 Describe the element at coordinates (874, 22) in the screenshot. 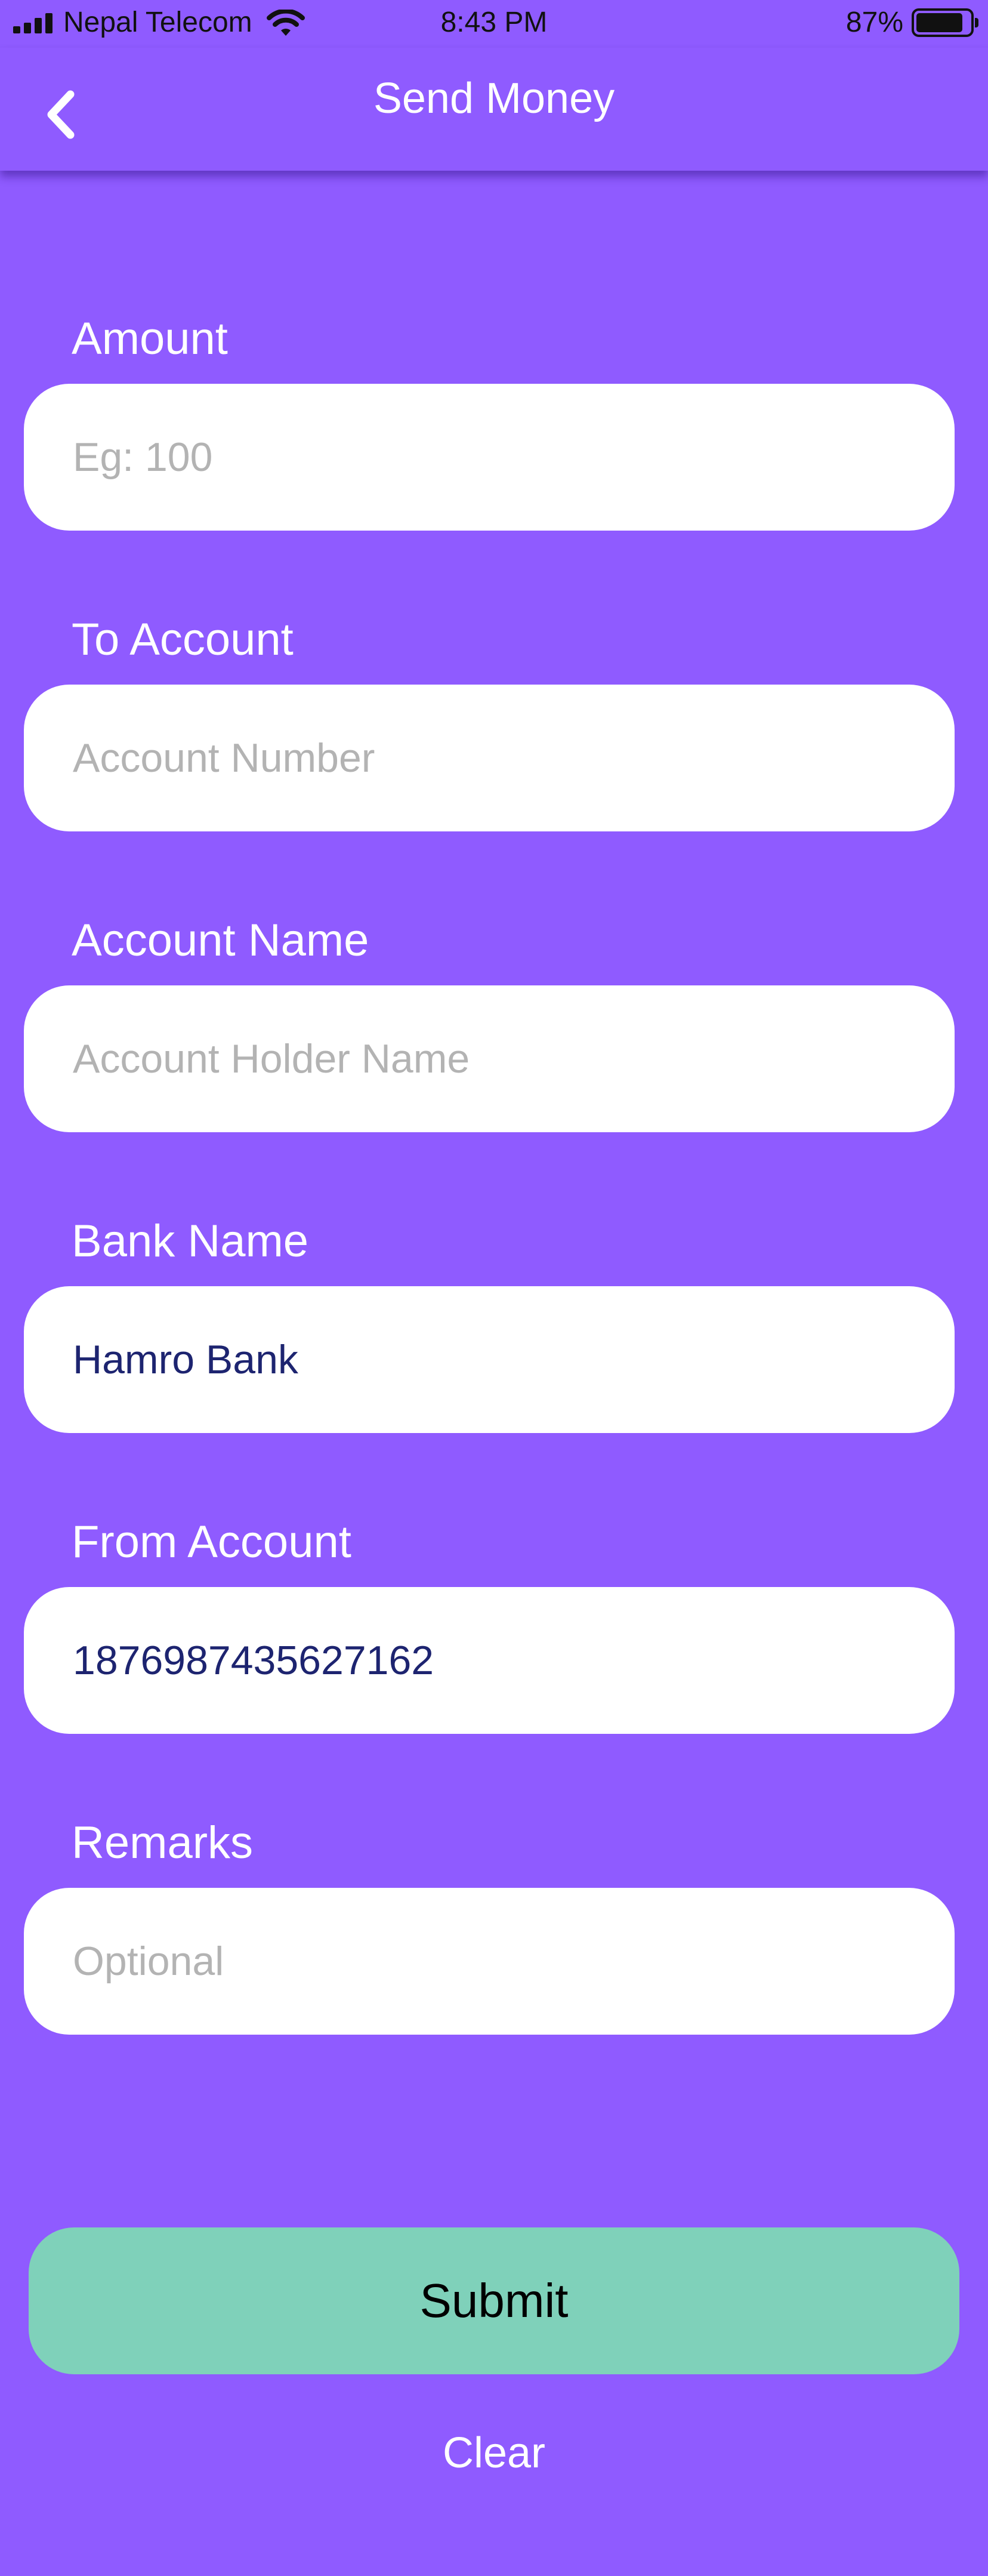

I see `battery-percent: 87%` at that location.